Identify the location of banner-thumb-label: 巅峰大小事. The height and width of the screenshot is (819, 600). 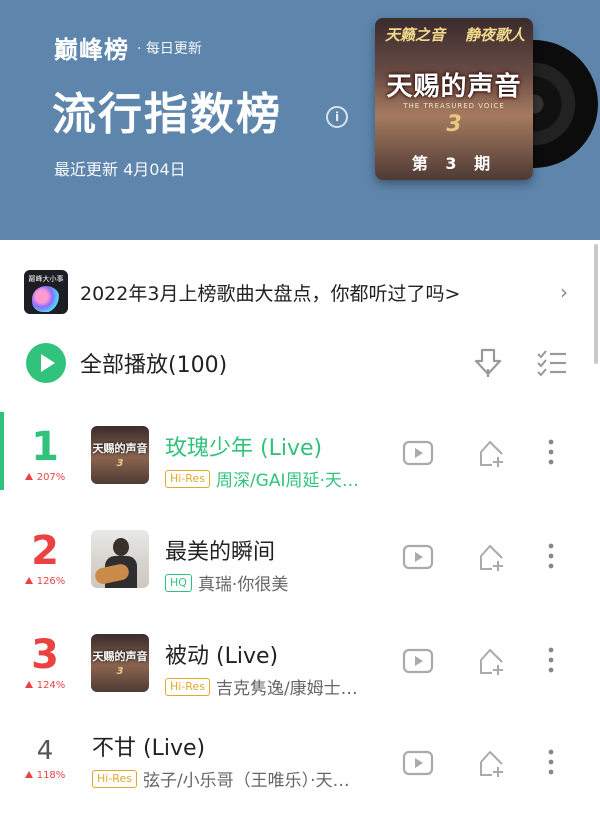
(46, 279).